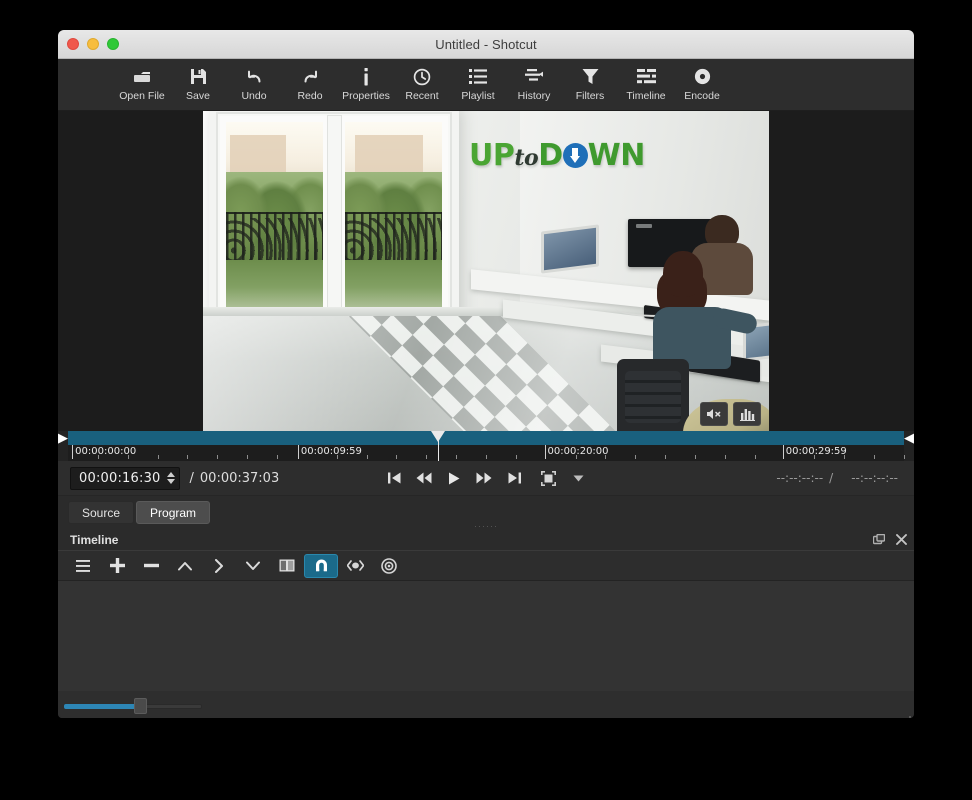 This screenshot has width=972, height=800. I want to click on playback-controls, so click(486, 478).